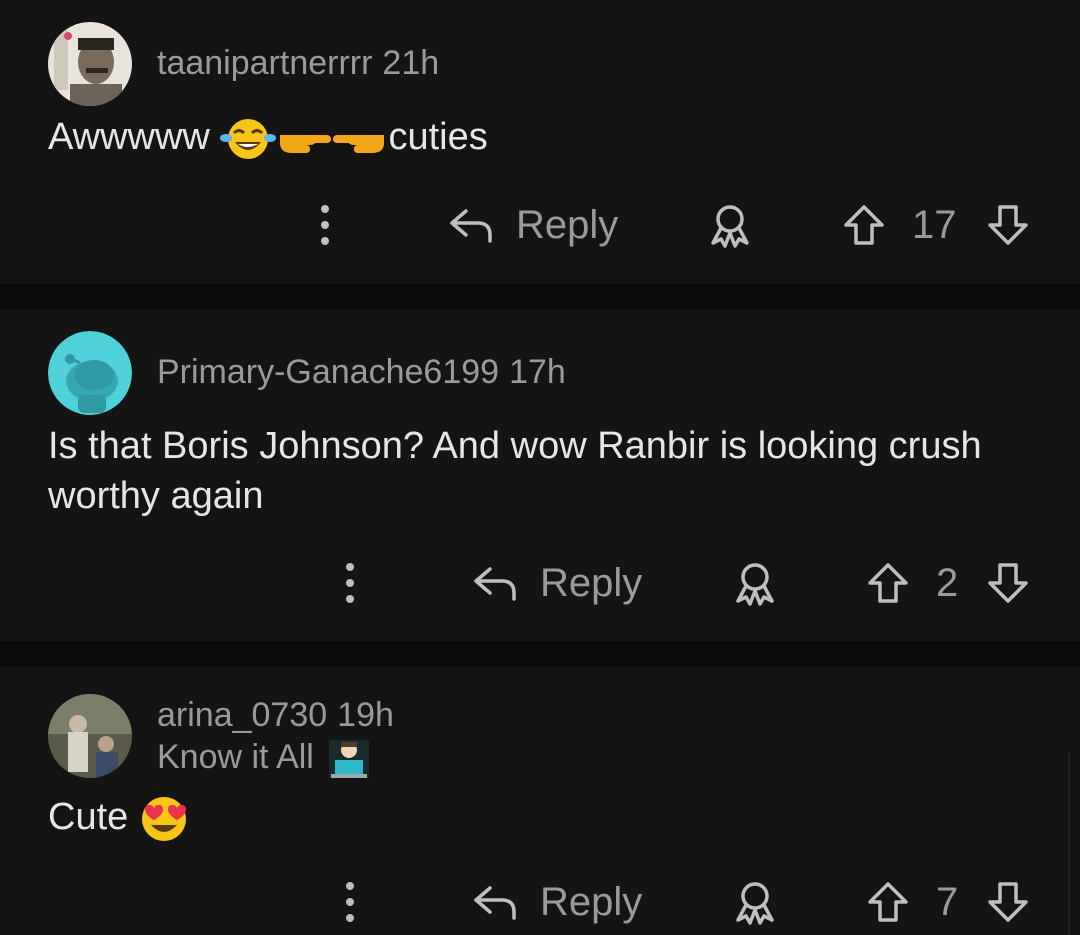 The height and width of the screenshot is (935, 1080). I want to click on user-flair: Know it All, so click(264, 759).